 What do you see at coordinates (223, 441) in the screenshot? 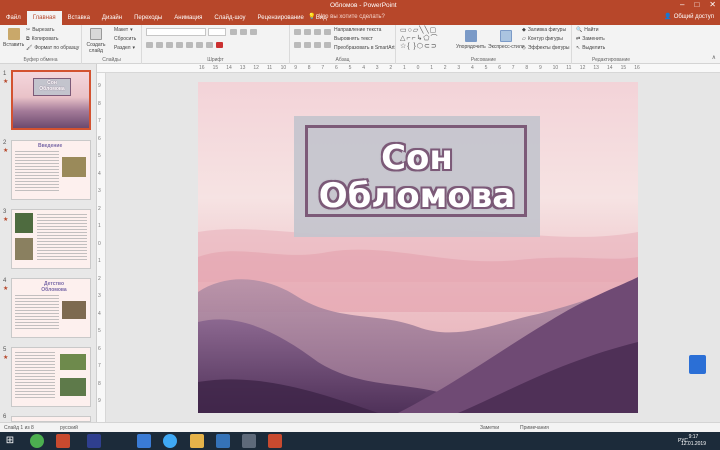
I see `word-icon` at bounding box center [223, 441].